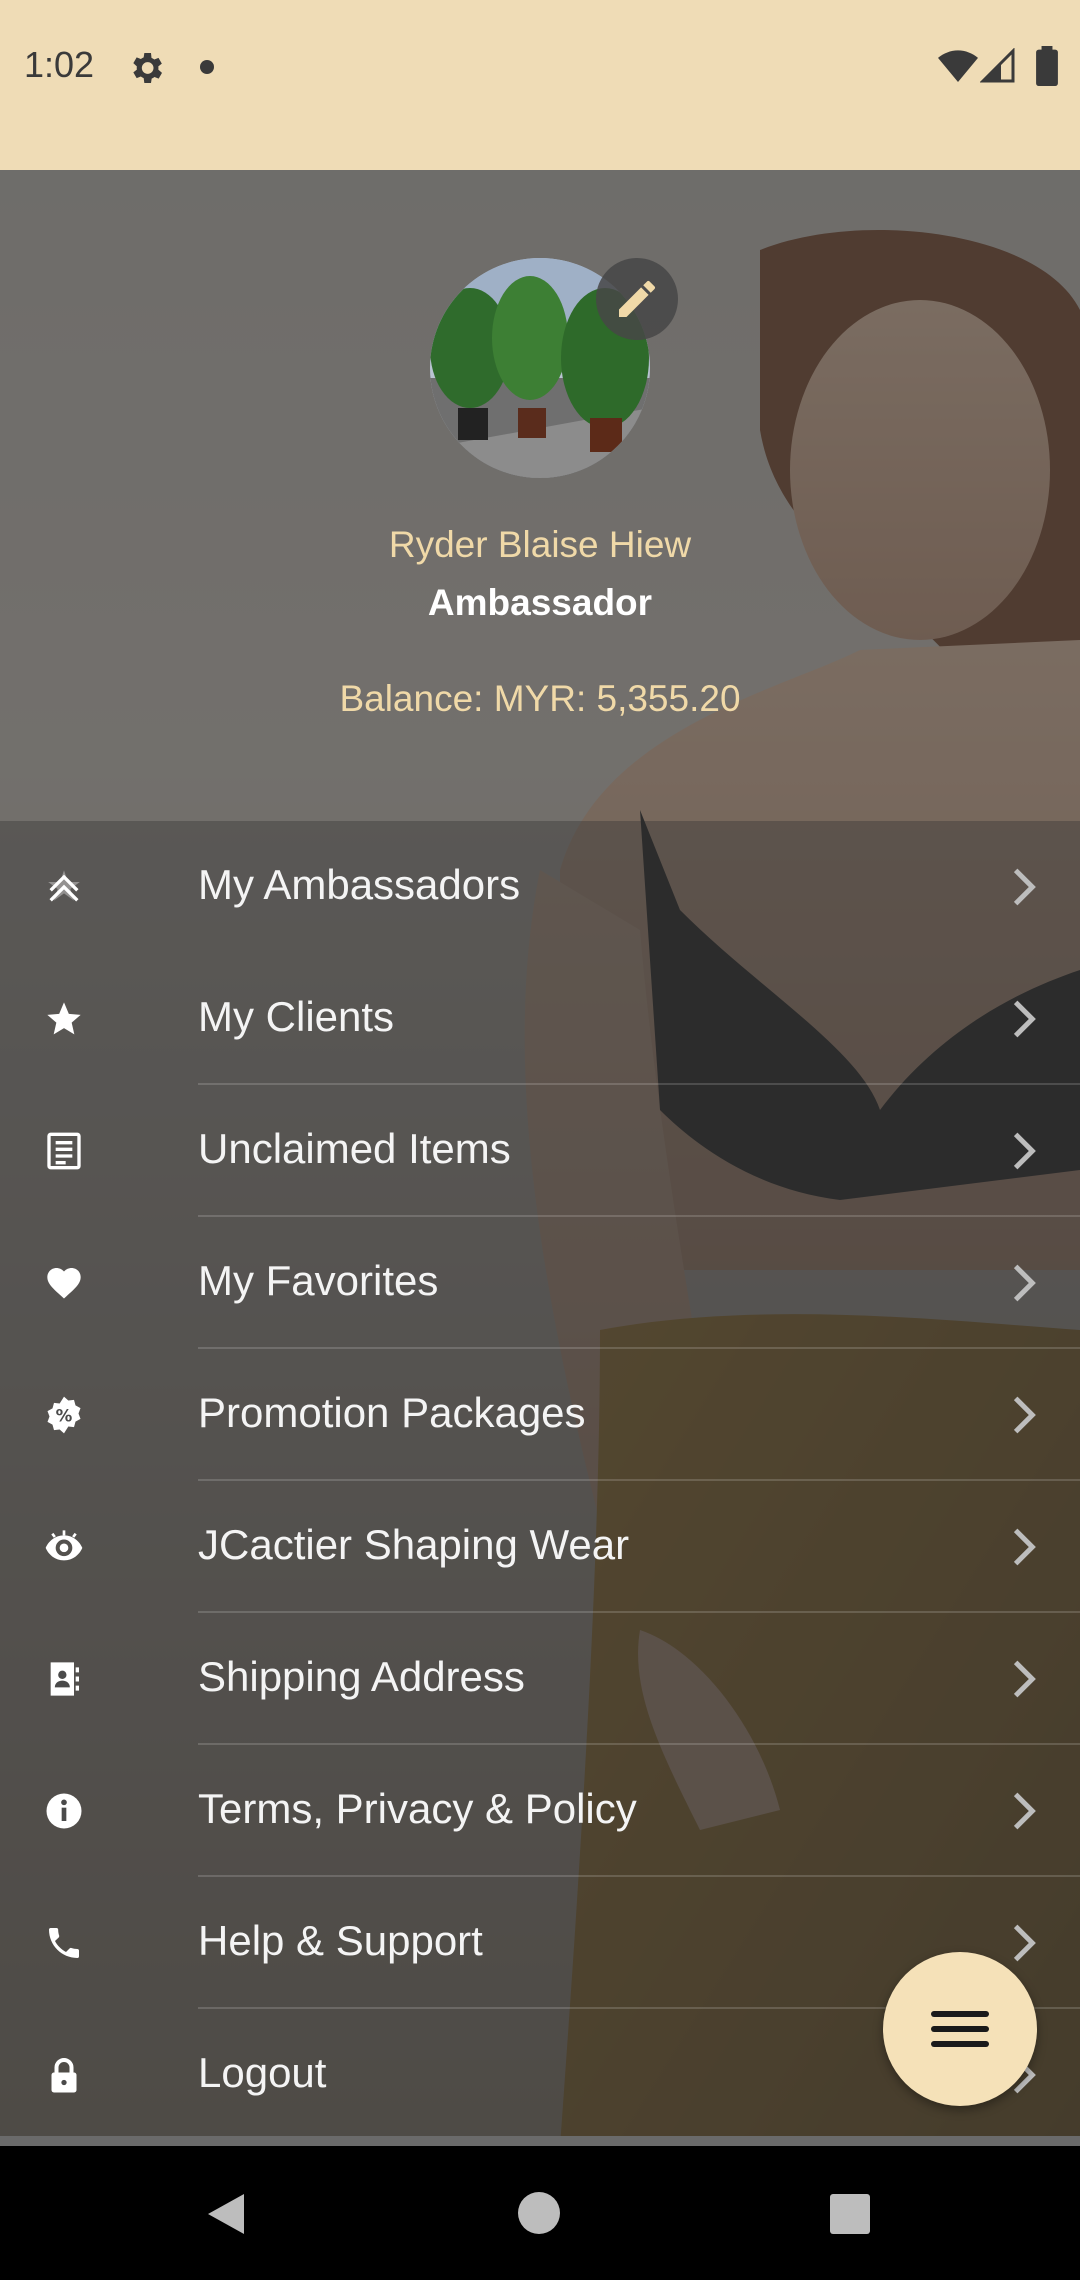 This screenshot has width=1080, height=2280. Describe the element at coordinates (540, 1679) in the screenshot. I see `menu-item-shipping-address: Shipping Address` at that location.